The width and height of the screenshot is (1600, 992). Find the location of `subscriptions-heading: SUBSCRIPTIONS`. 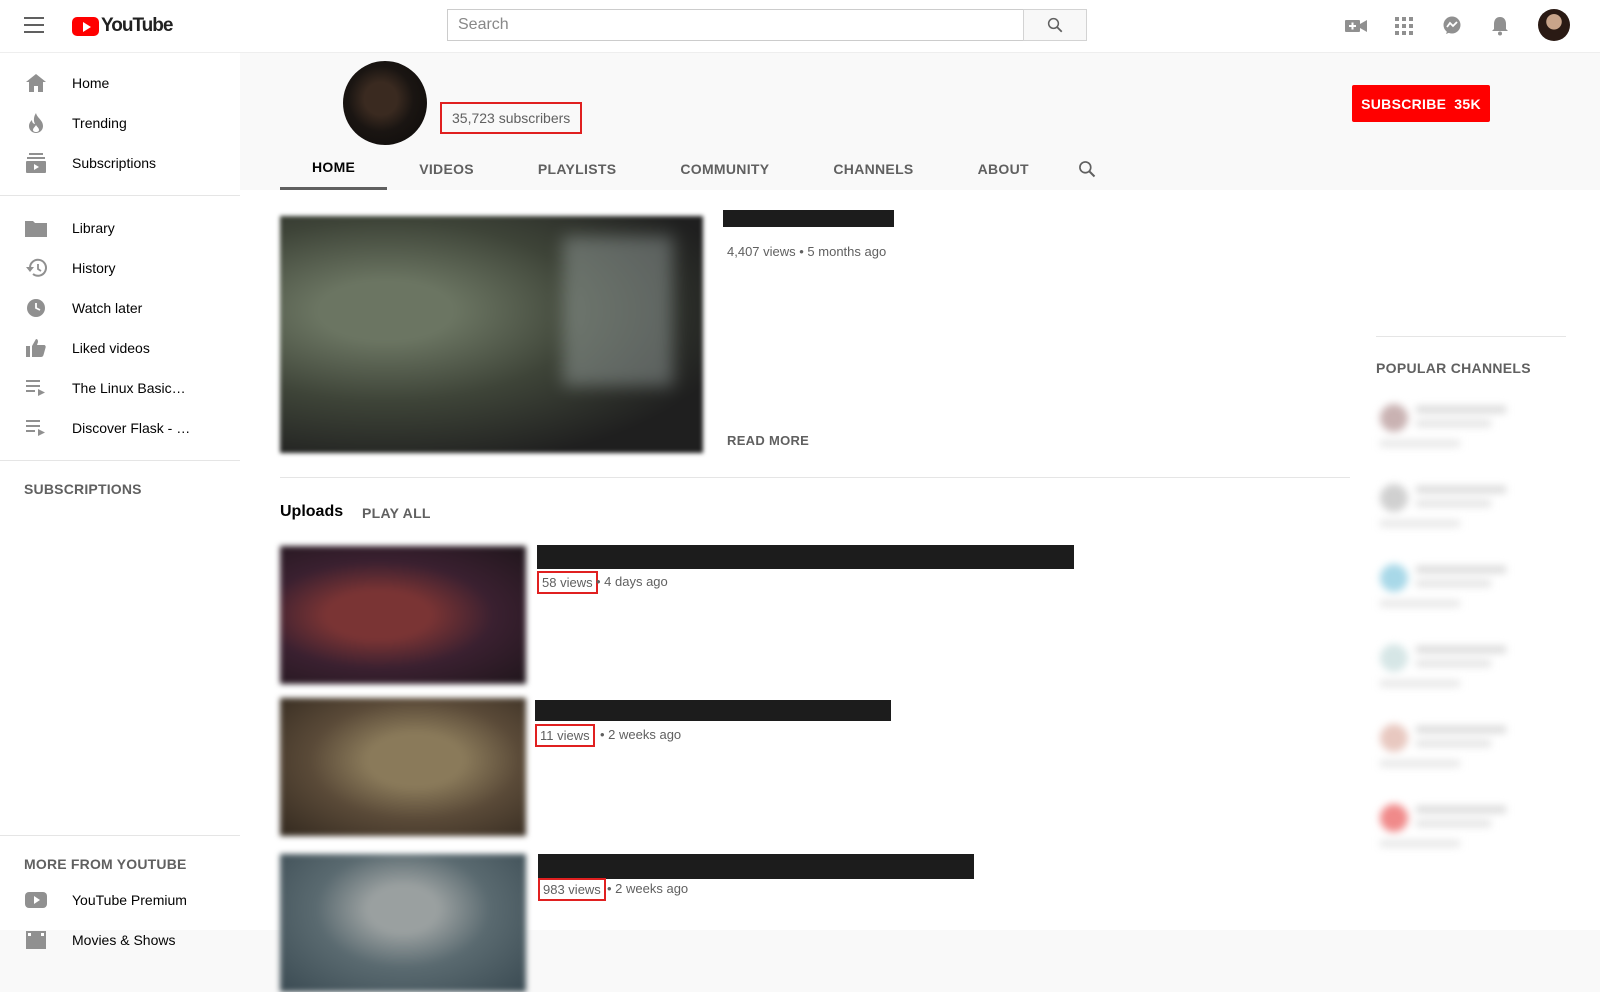

subscriptions-heading: SUBSCRIPTIONS is located at coordinates (83, 489).